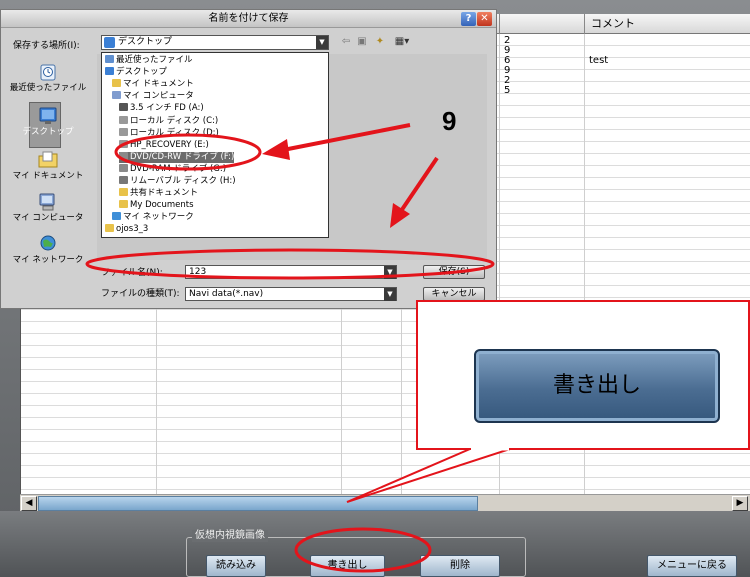  I want to click on save-in-select: デスクトップ ▼, so click(215, 42).